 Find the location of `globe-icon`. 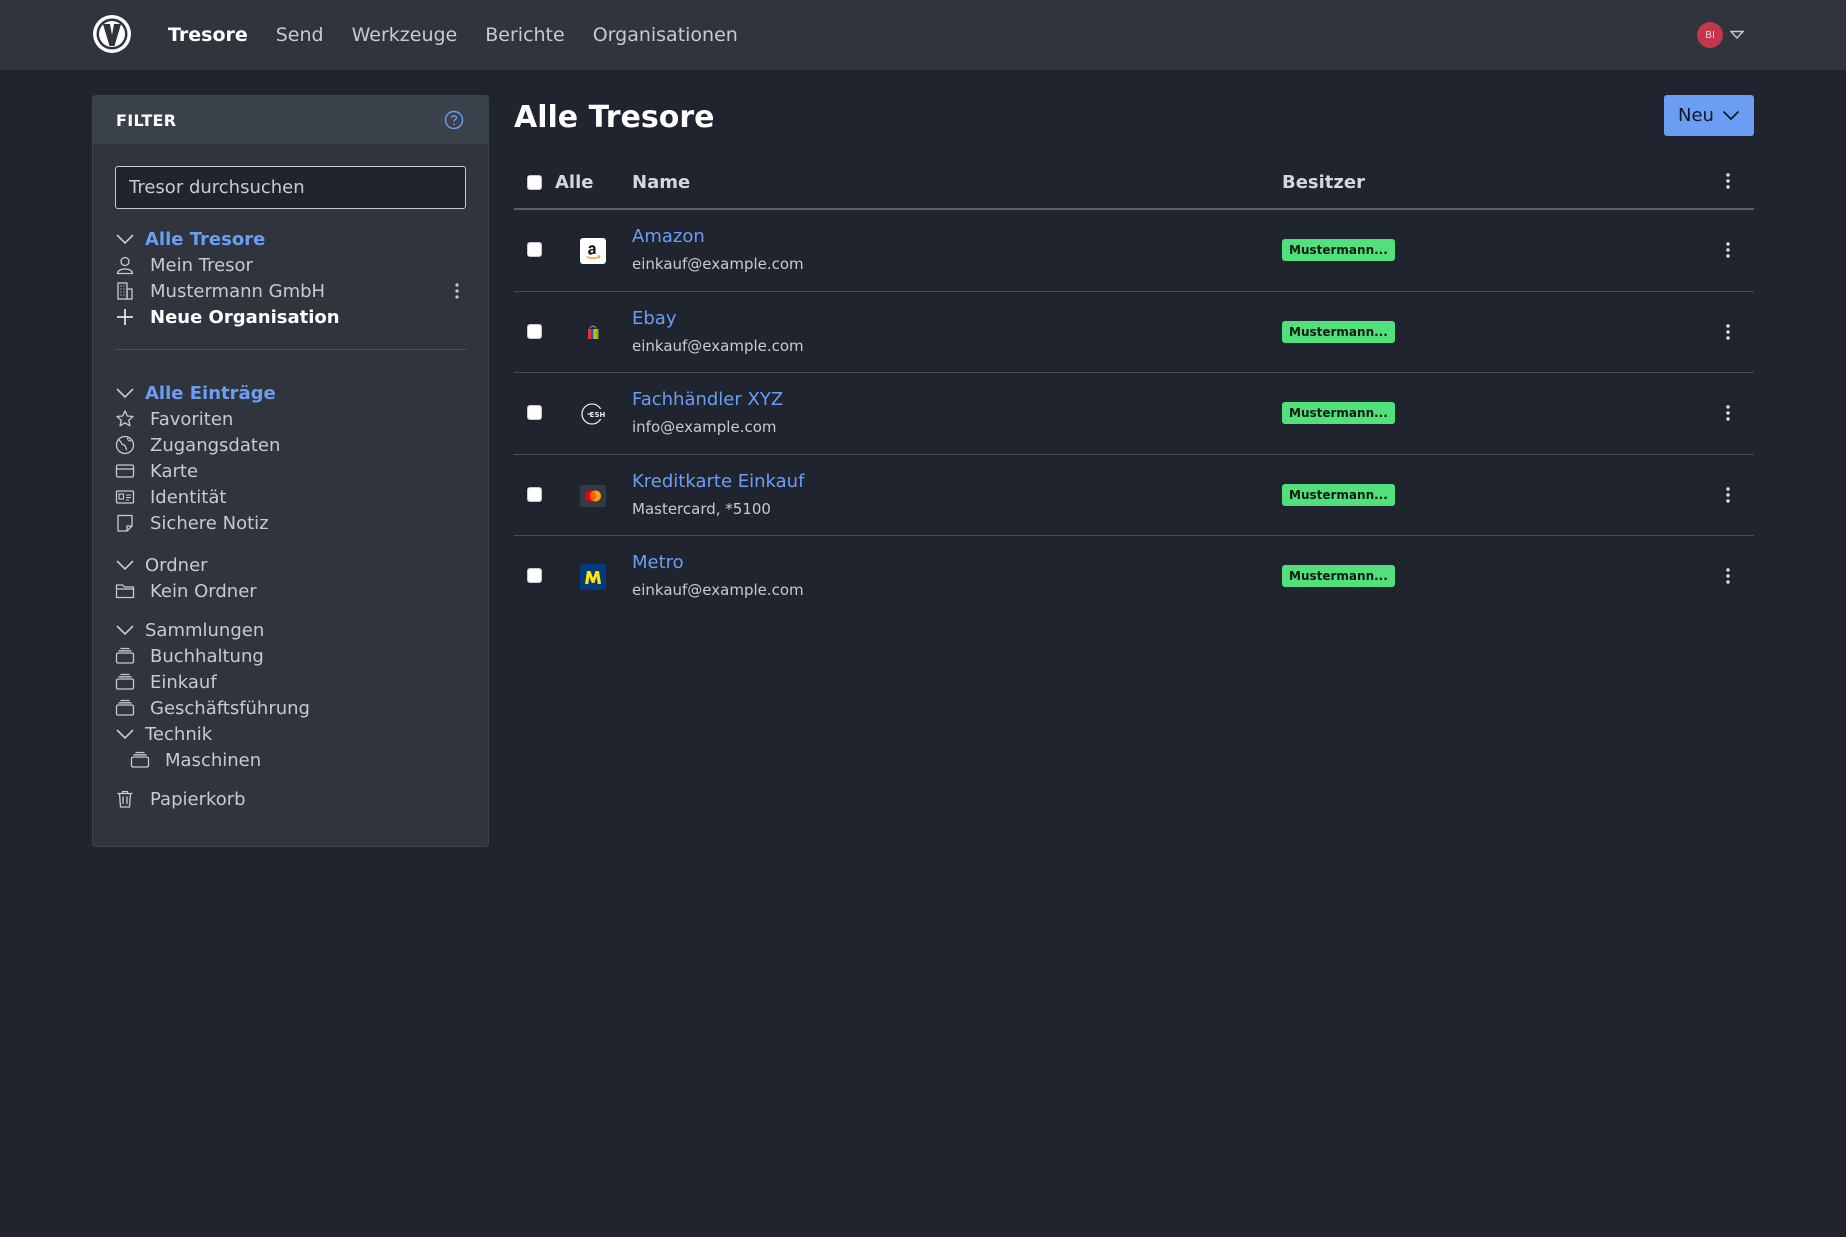

globe-icon is located at coordinates (125, 445).